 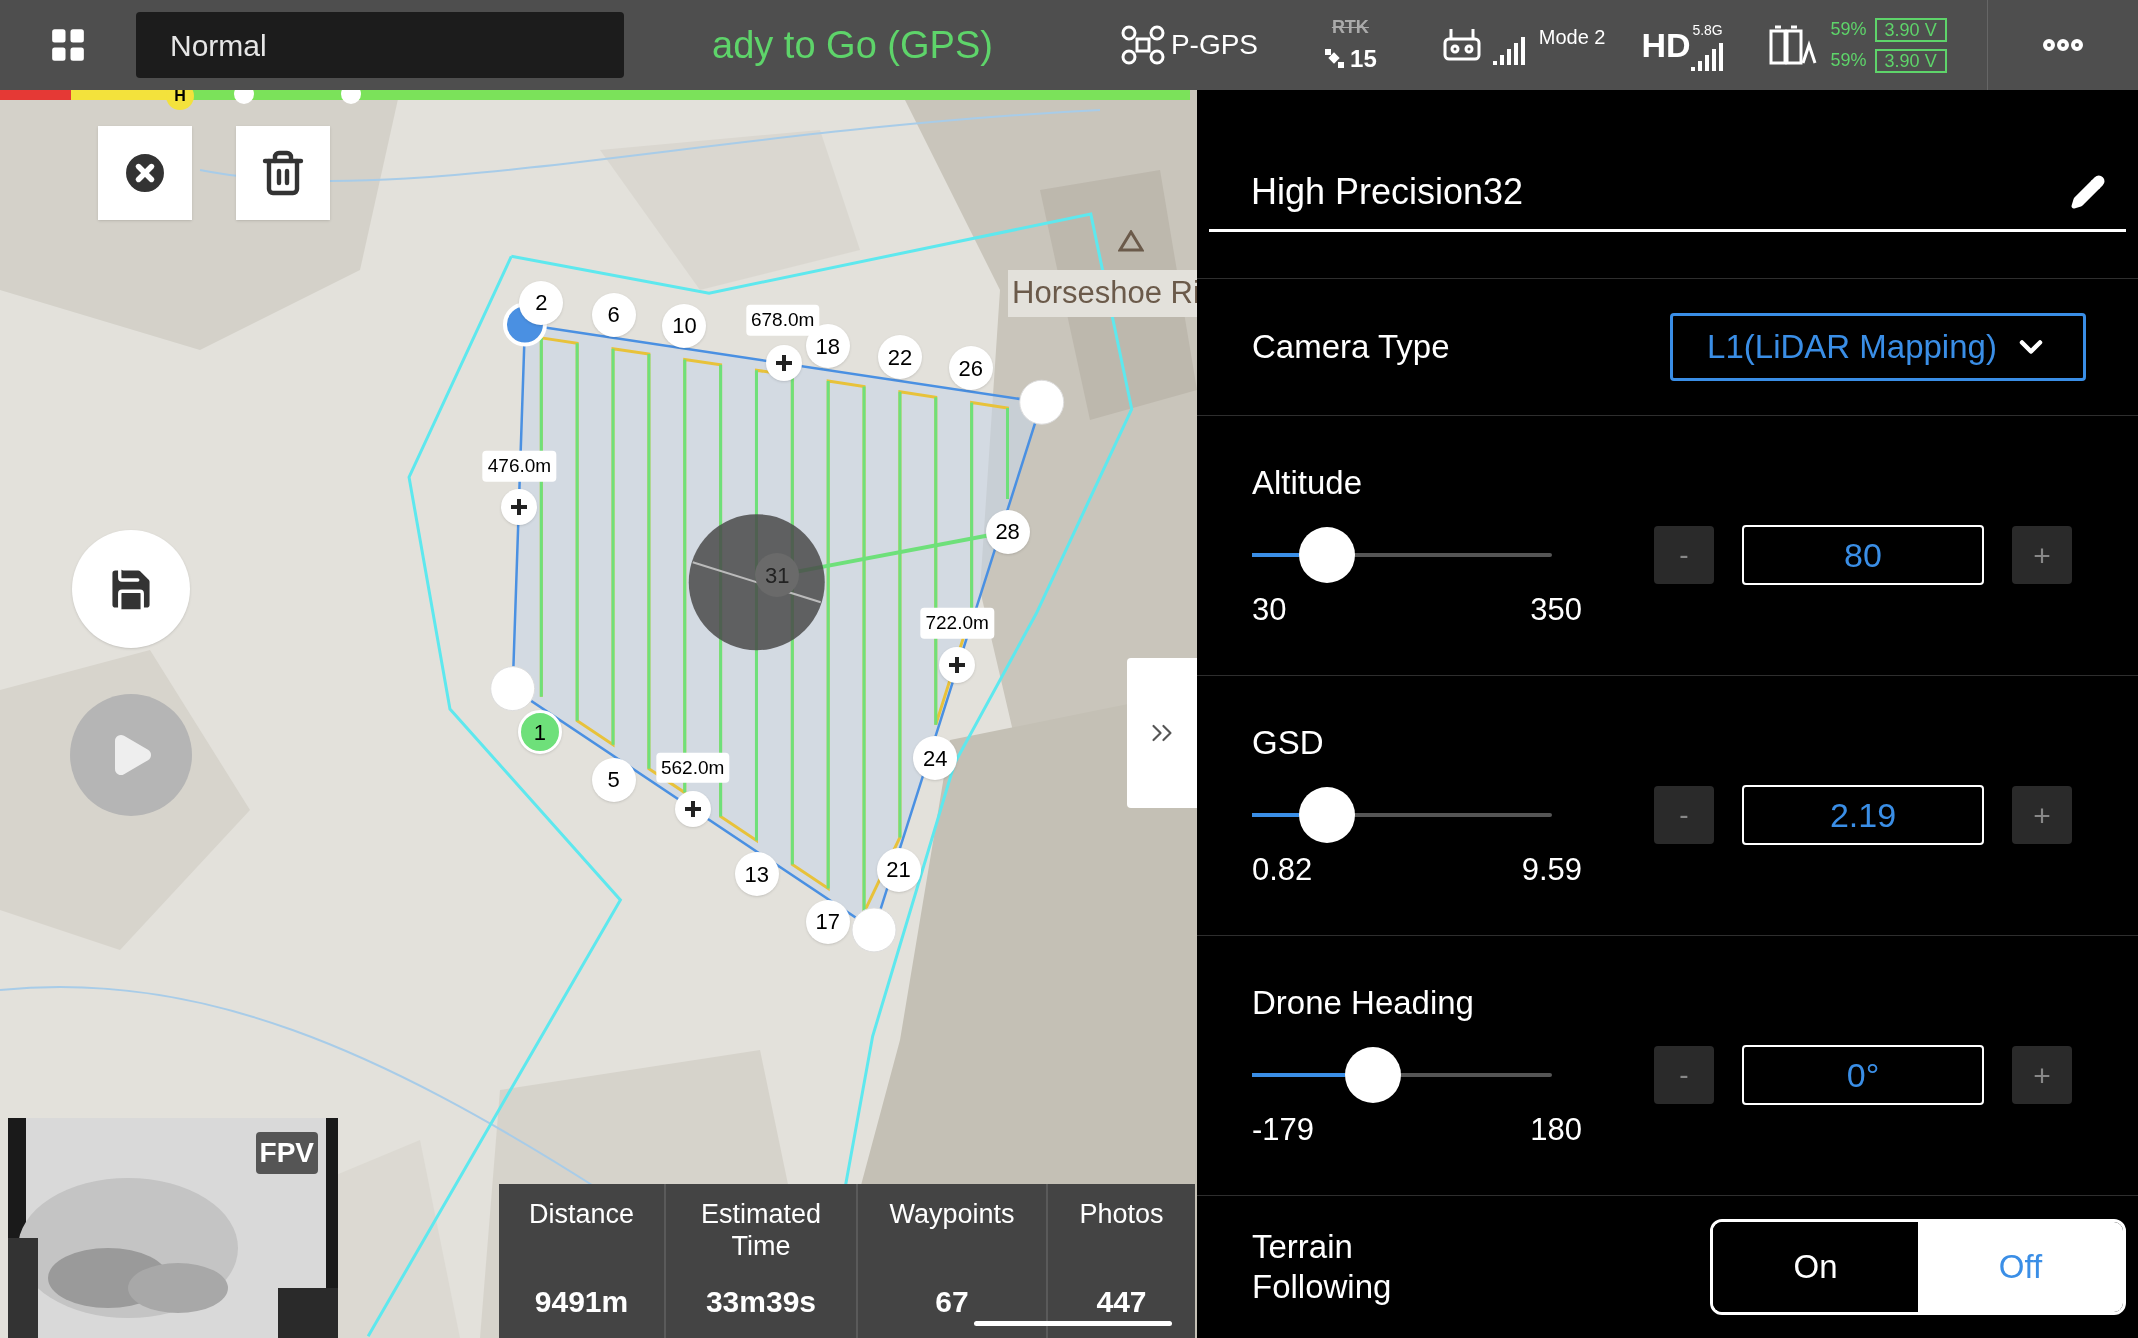 What do you see at coordinates (1142, 45) in the screenshot?
I see `drone-icon` at bounding box center [1142, 45].